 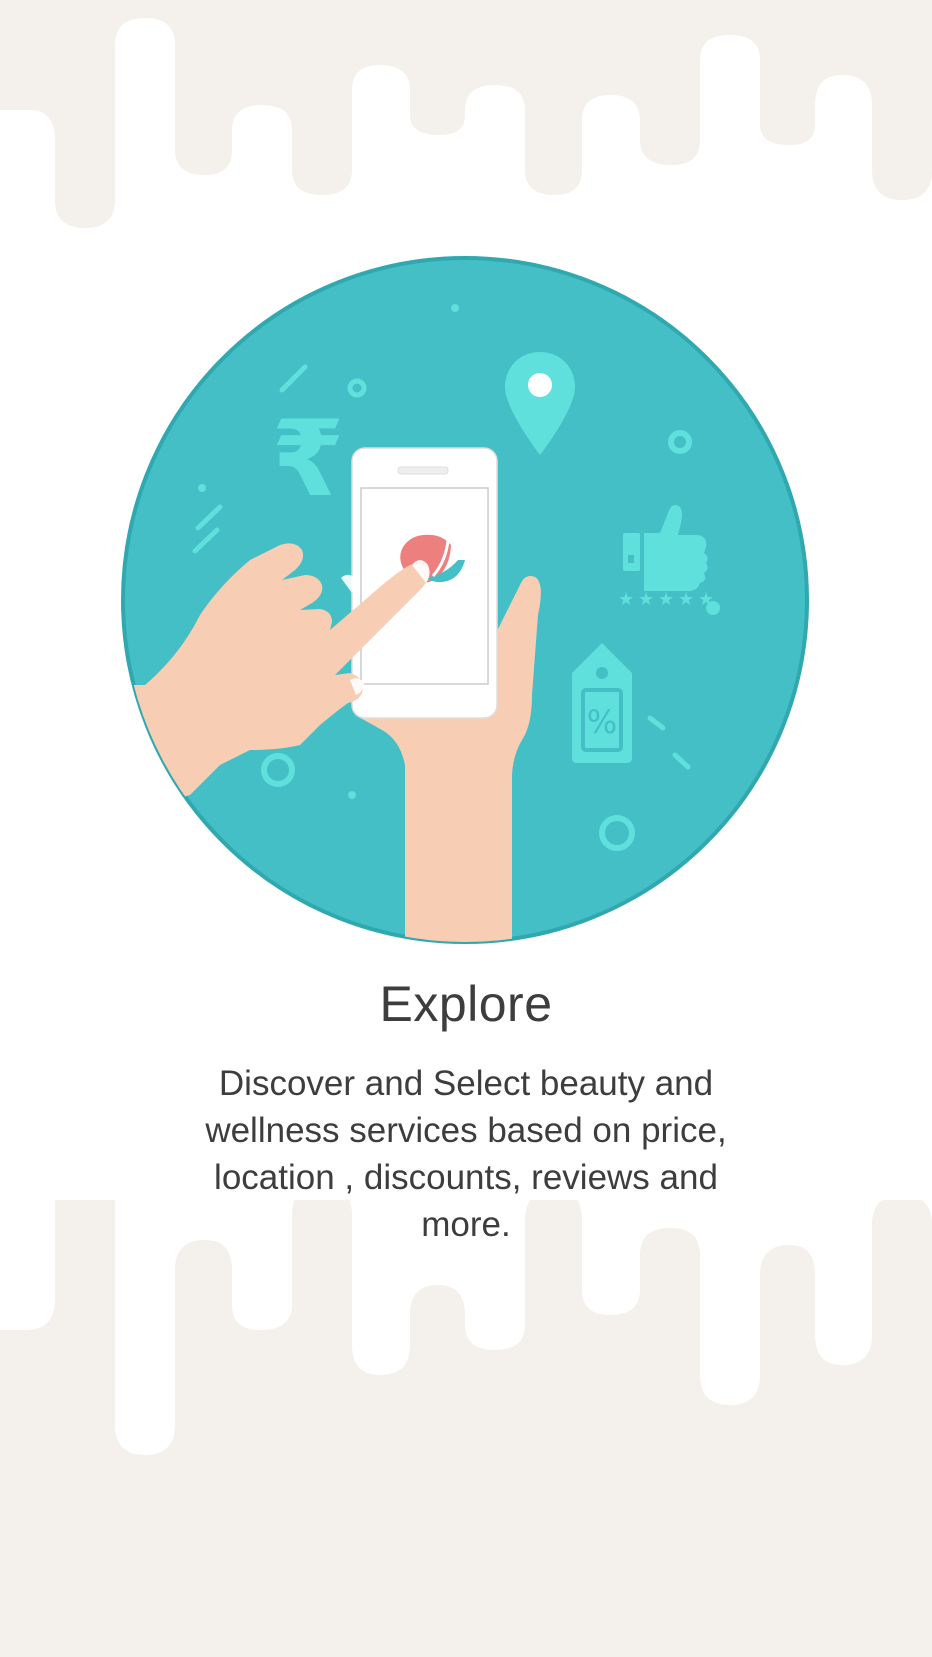 What do you see at coordinates (466, 1004) in the screenshot?
I see `page-title: Explore` at bounding box center [466, 1004].